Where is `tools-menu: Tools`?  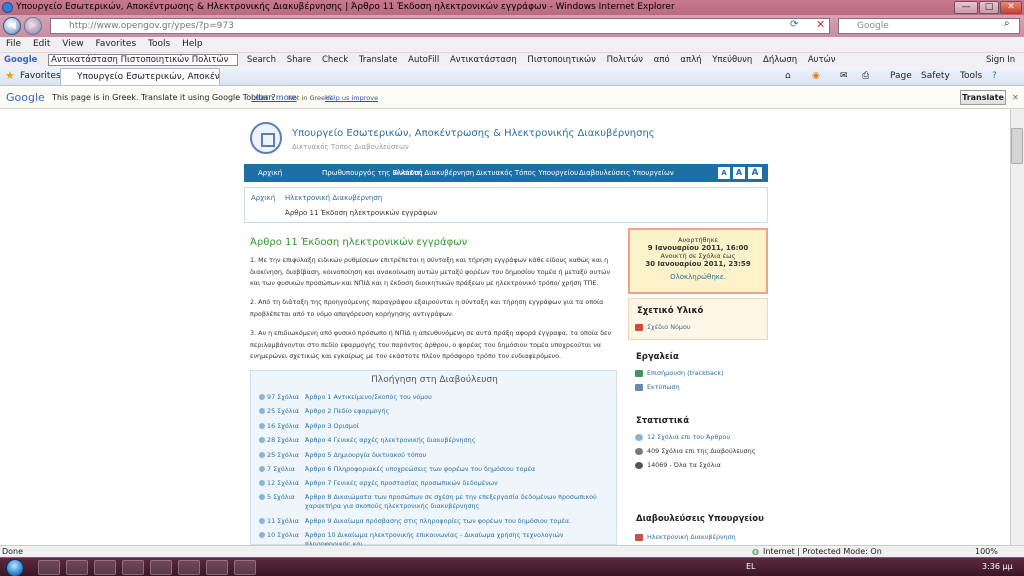
tools-menu: Tools is located at coordinates (971, 76).